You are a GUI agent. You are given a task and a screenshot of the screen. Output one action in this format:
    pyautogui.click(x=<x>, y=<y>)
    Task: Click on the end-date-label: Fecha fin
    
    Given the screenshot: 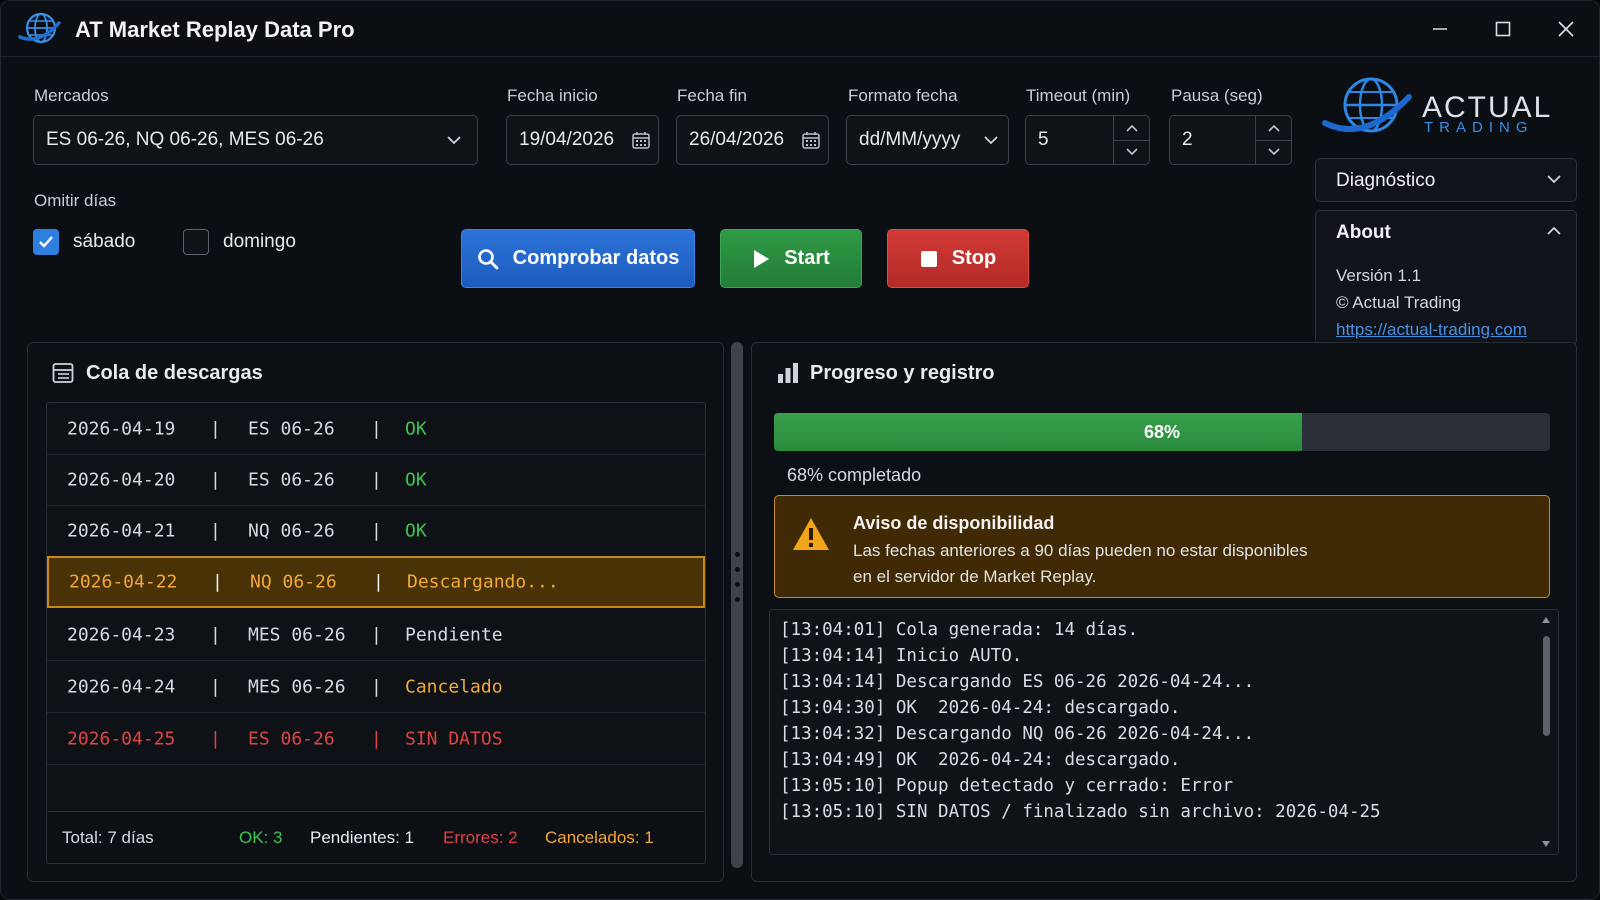 What is the action you would take?
    pyautogui.click(x=712, y=95)
    